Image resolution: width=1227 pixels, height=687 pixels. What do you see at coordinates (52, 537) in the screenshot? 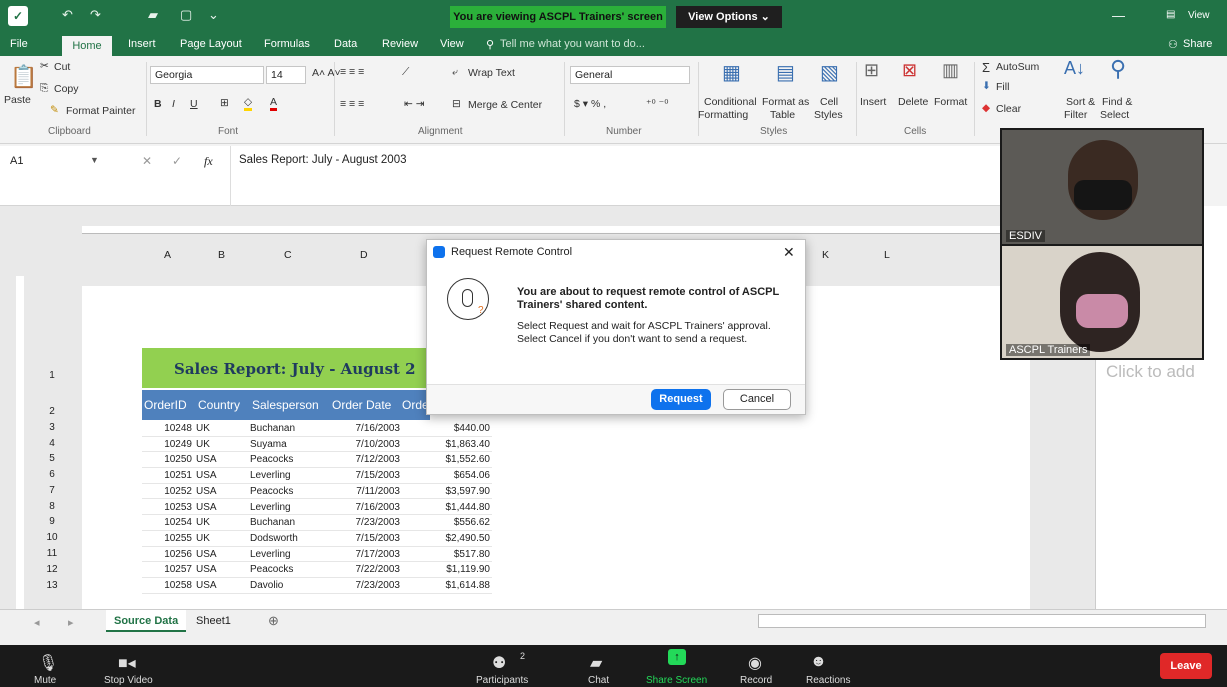
I see `row-number: 10` at bounding box center [52, 537].